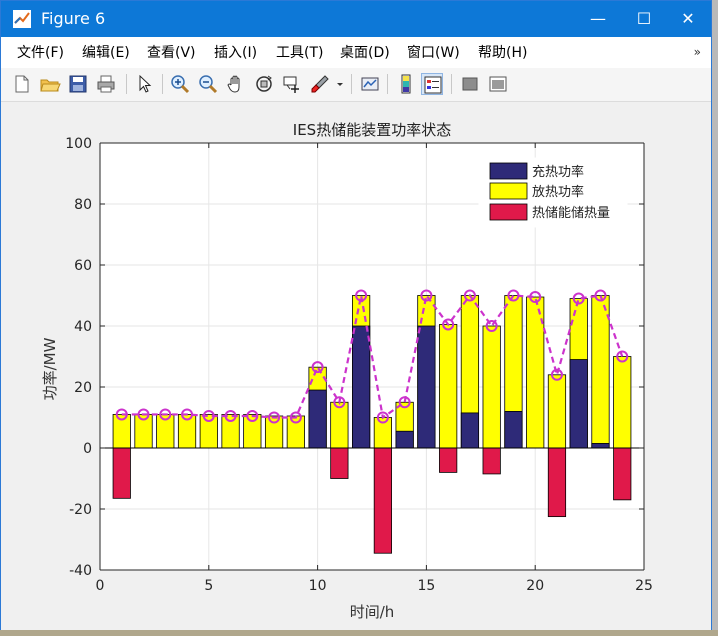 The height and width of the screenshot is (636, 718). What do you see at coordinates (598, 19) in the screenshot?
I see `minimize-button: —` at bounding box center [598, 19].